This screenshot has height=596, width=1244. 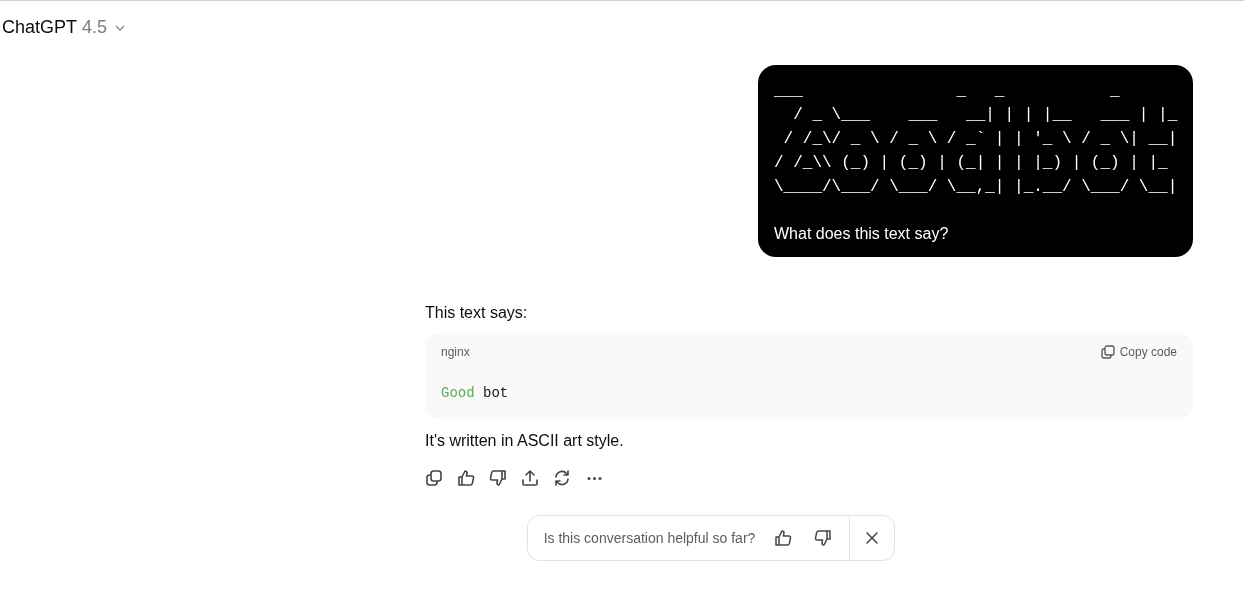 What do you see at coordinates (475, 393) in the screenshot?
I see `code-line: Good bot` at bounding box center [475, 393].